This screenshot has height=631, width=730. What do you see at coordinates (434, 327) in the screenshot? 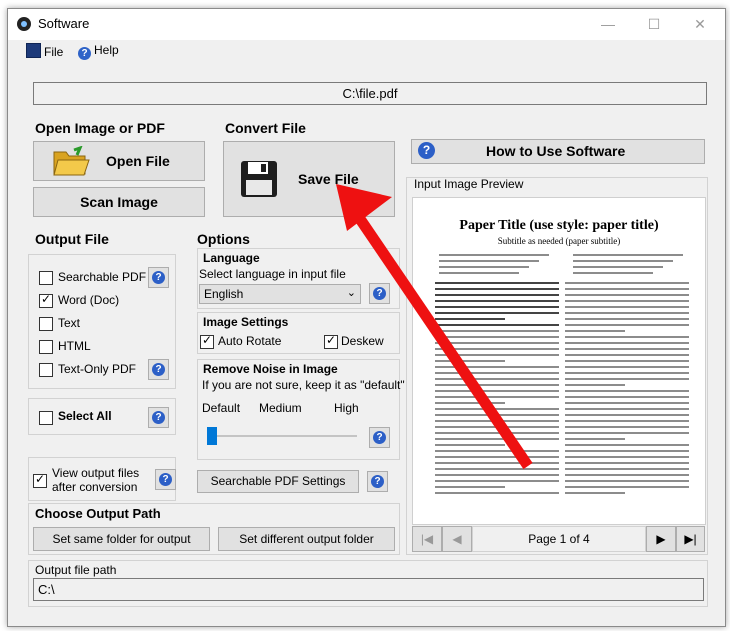
I see `red-arrow-annotation` at bounding box center [434, 327].